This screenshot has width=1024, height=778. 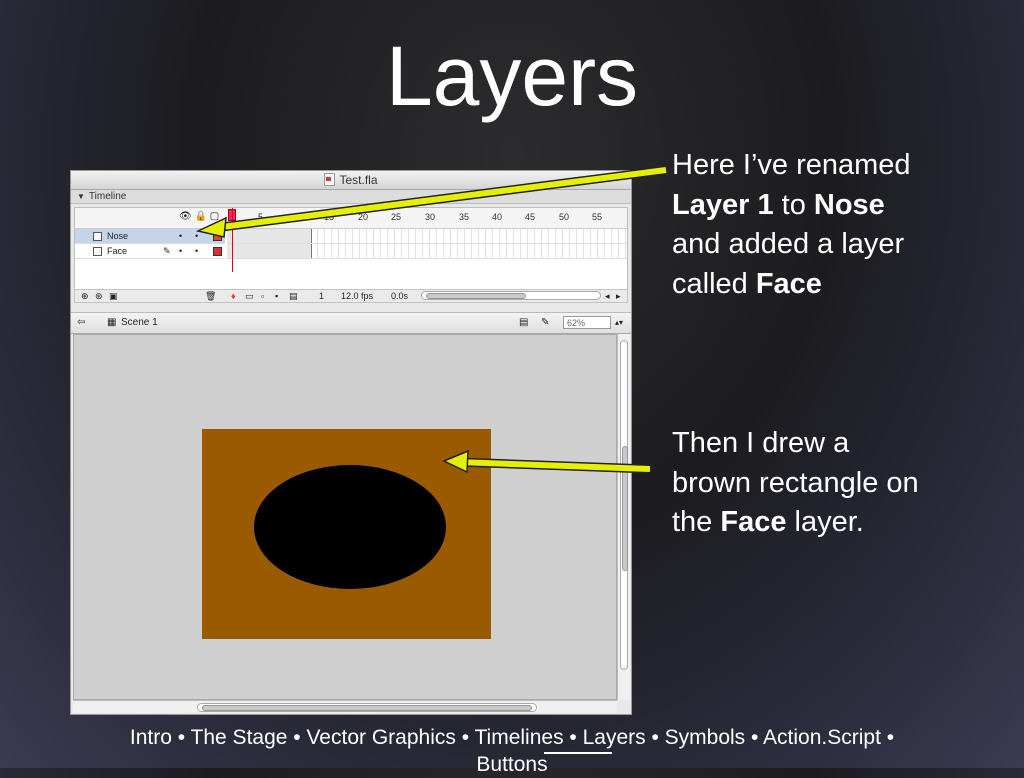 I want to click on timeline-footer: ⊕ ⊛ ▣ 🗑 ♦ ▭ ▫ ▪ ▤ 1 12.0 fps 0.0s ◂ ▸, so click(x=351, y=296).